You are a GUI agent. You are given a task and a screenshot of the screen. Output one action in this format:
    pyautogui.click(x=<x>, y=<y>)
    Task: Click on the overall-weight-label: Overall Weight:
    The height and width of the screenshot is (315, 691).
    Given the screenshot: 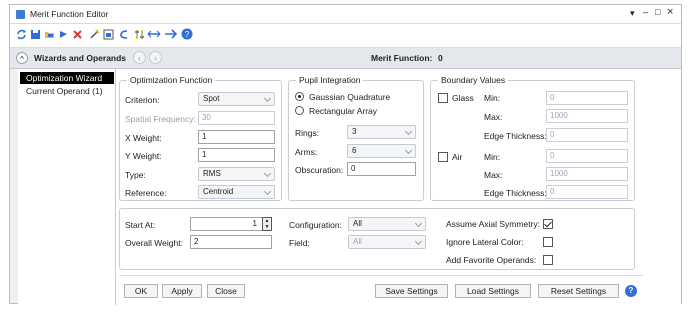 What is the action you would take?
    pyautogui.click(x=154, y=243)
    